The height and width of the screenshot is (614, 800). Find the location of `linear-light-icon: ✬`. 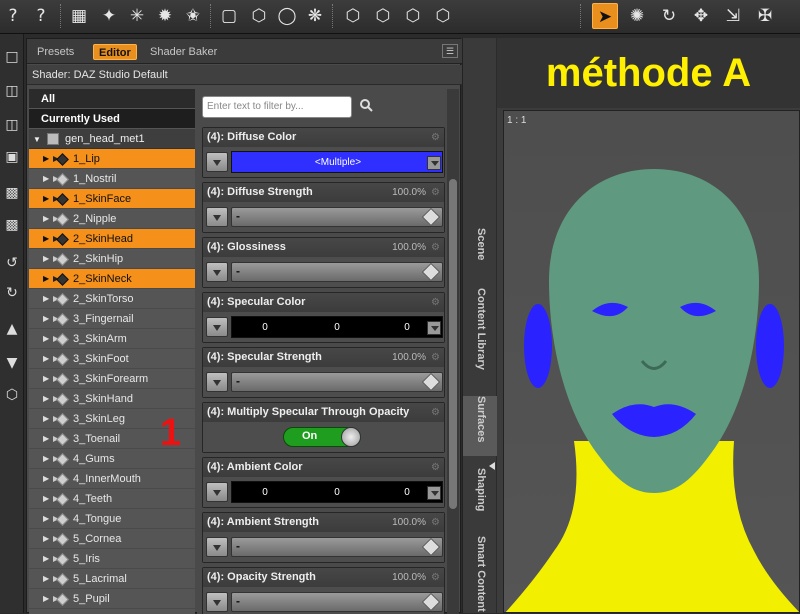

linear-light-icon: ✬ is located at coordinates (193, 16).